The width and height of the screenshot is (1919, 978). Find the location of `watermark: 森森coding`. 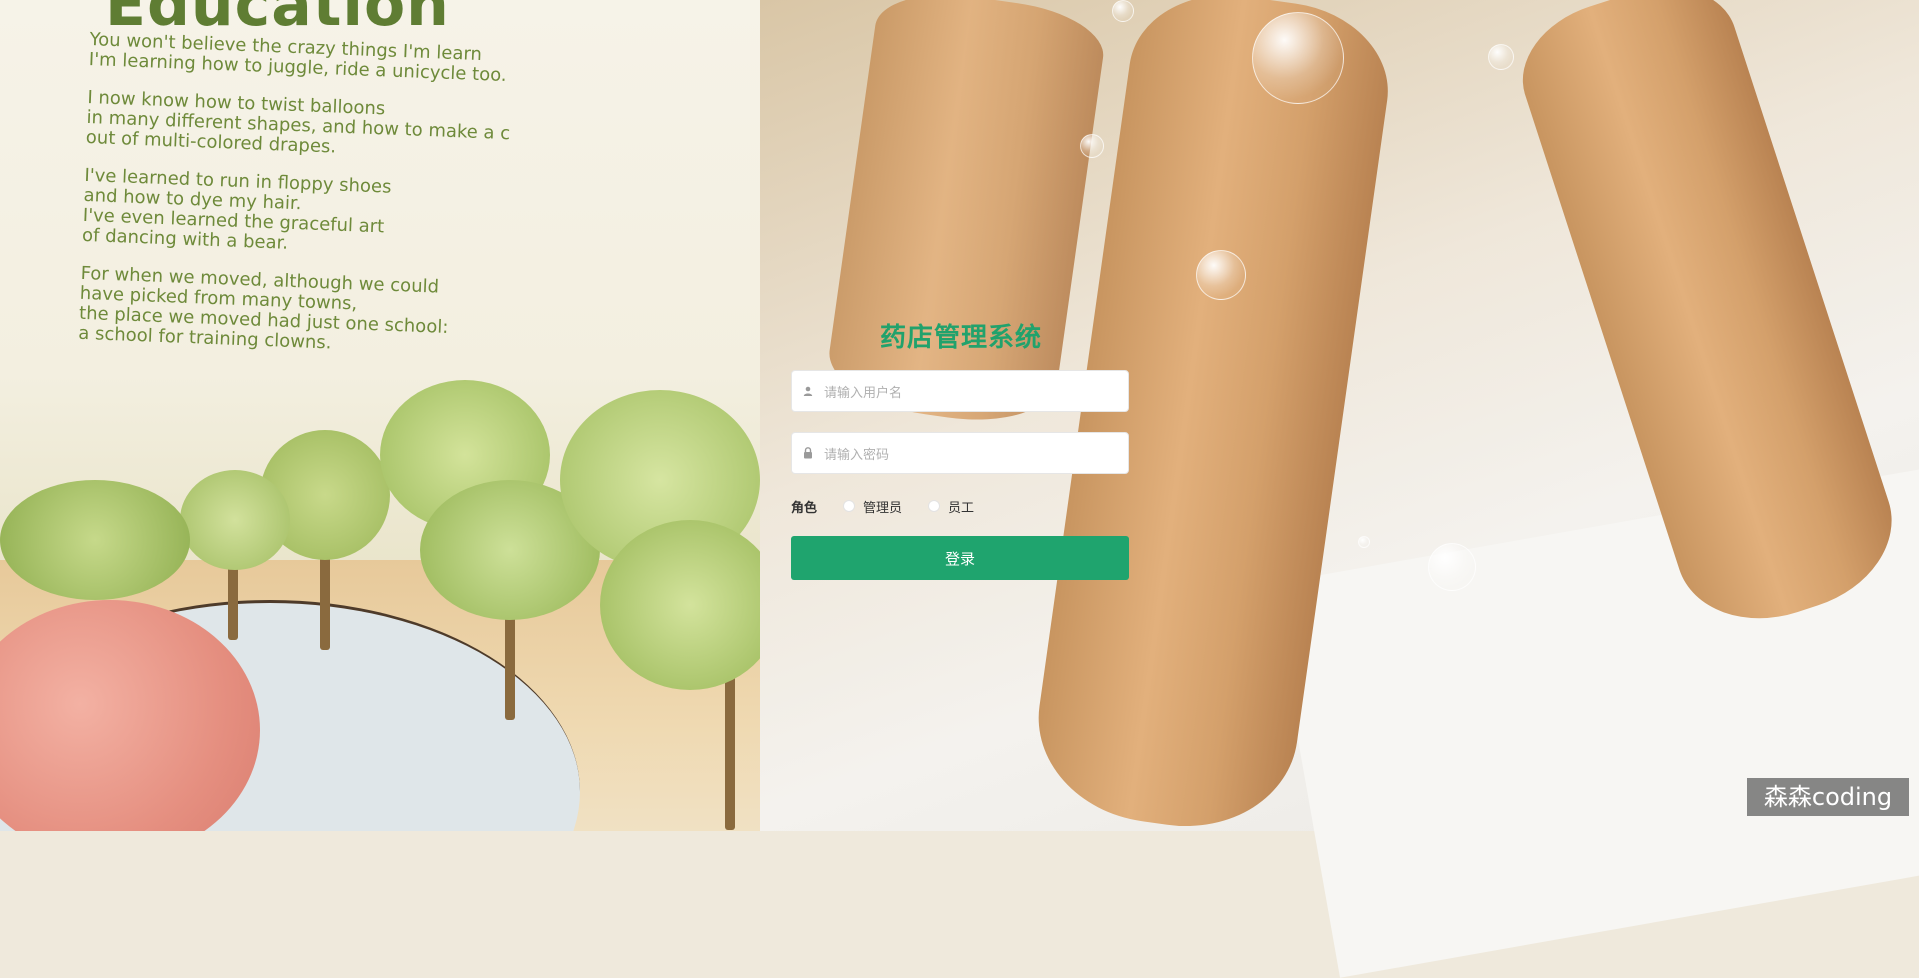

watermark: 森森coding is located at coordinates (1828, 797).